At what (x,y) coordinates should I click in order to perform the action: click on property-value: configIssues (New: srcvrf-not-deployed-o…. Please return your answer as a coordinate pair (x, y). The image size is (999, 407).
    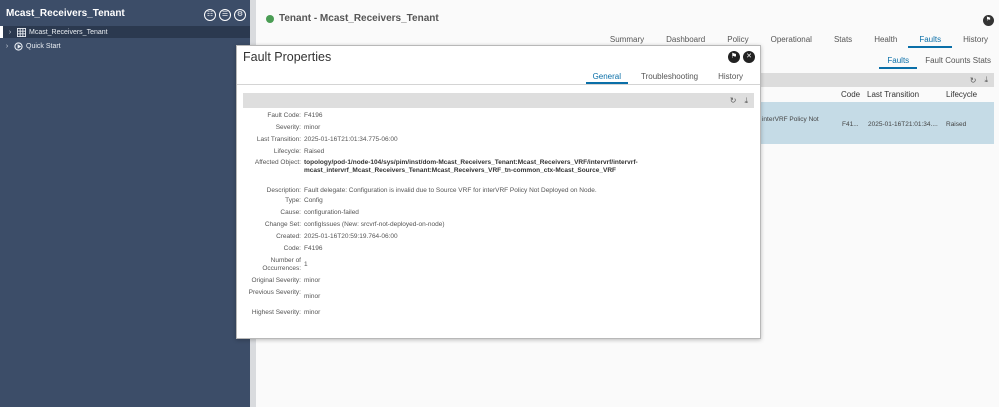
    Looking at the image, I should click on (374, 224).